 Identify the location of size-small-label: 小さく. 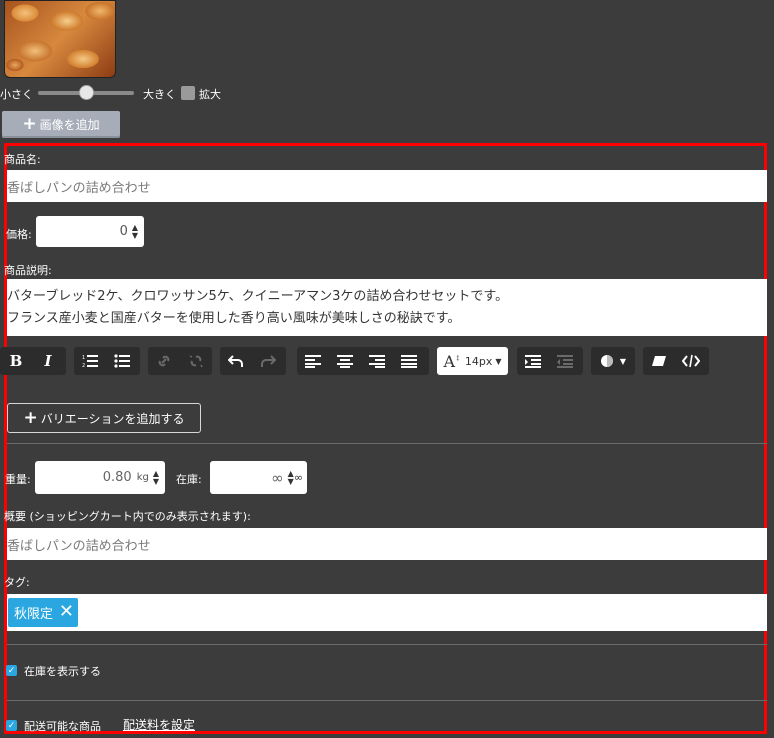
(16, 94).